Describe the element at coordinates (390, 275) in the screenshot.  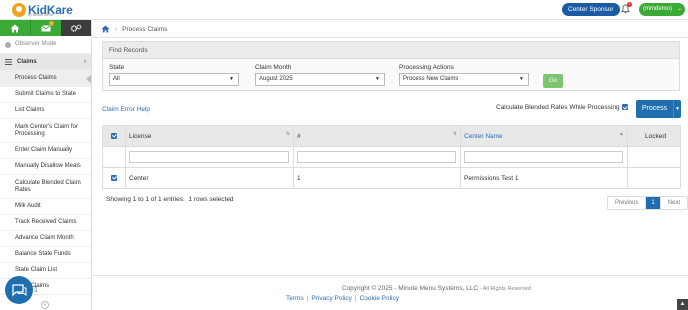
I see `footer-divider` at that location.